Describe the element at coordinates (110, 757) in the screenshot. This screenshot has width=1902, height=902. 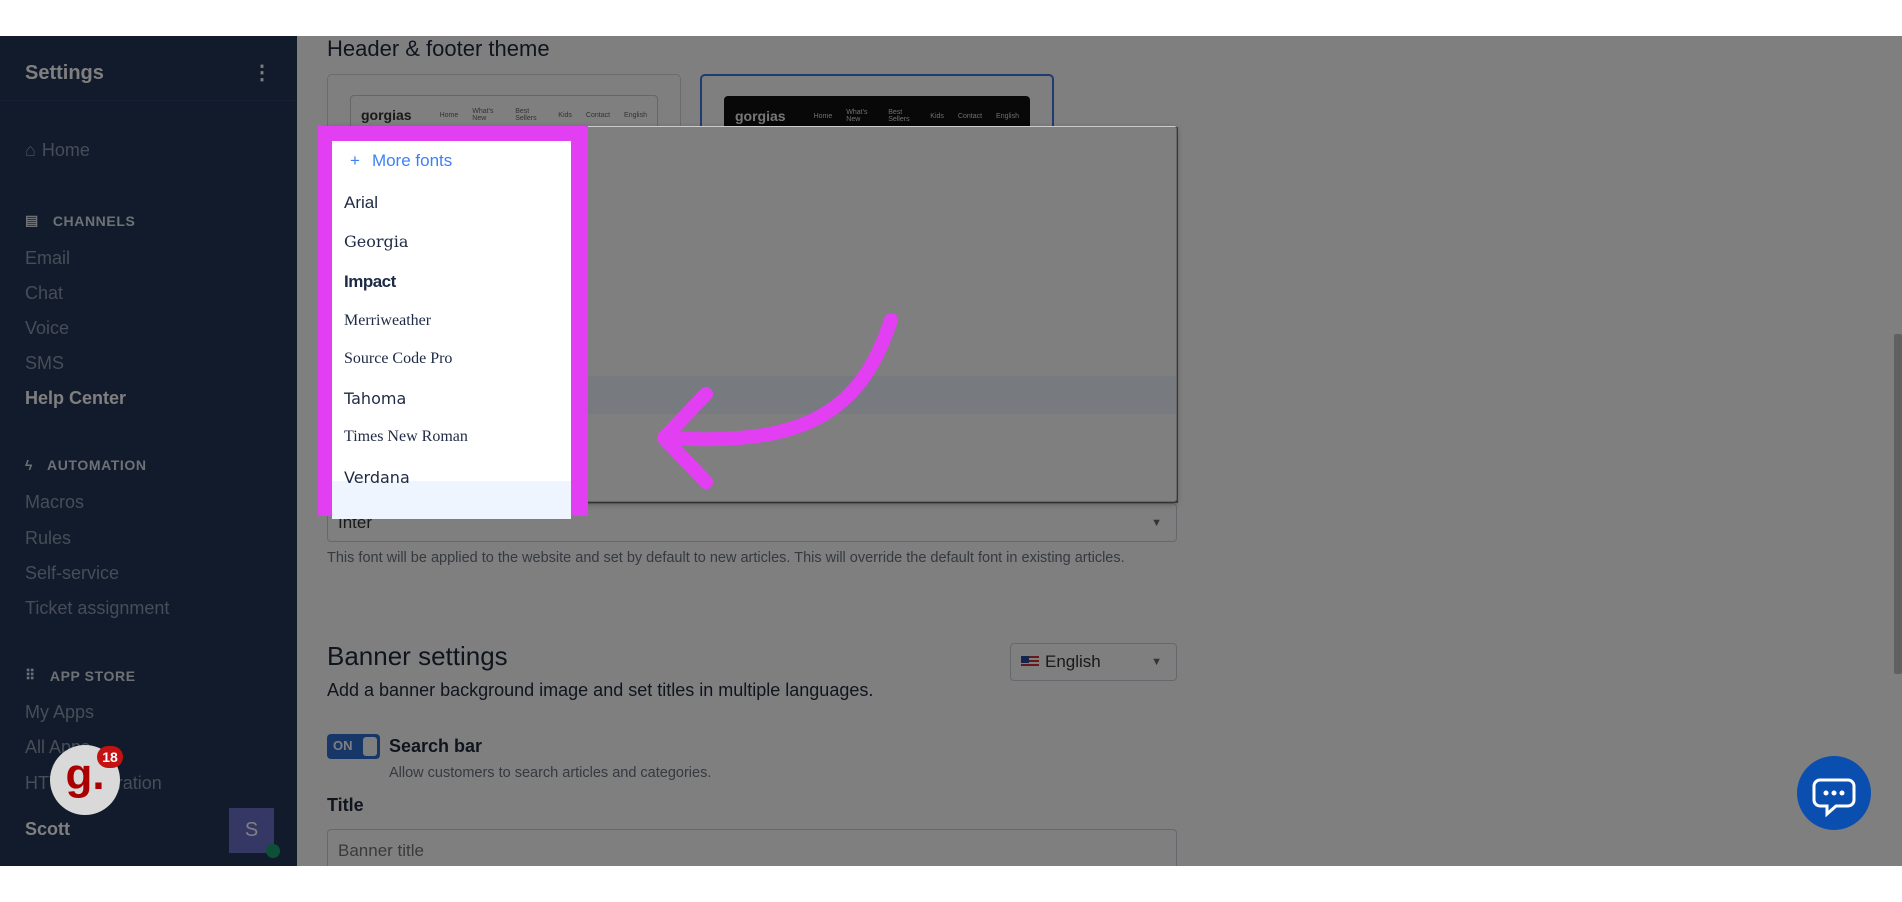
I see `notification-badge: 18` at that location.